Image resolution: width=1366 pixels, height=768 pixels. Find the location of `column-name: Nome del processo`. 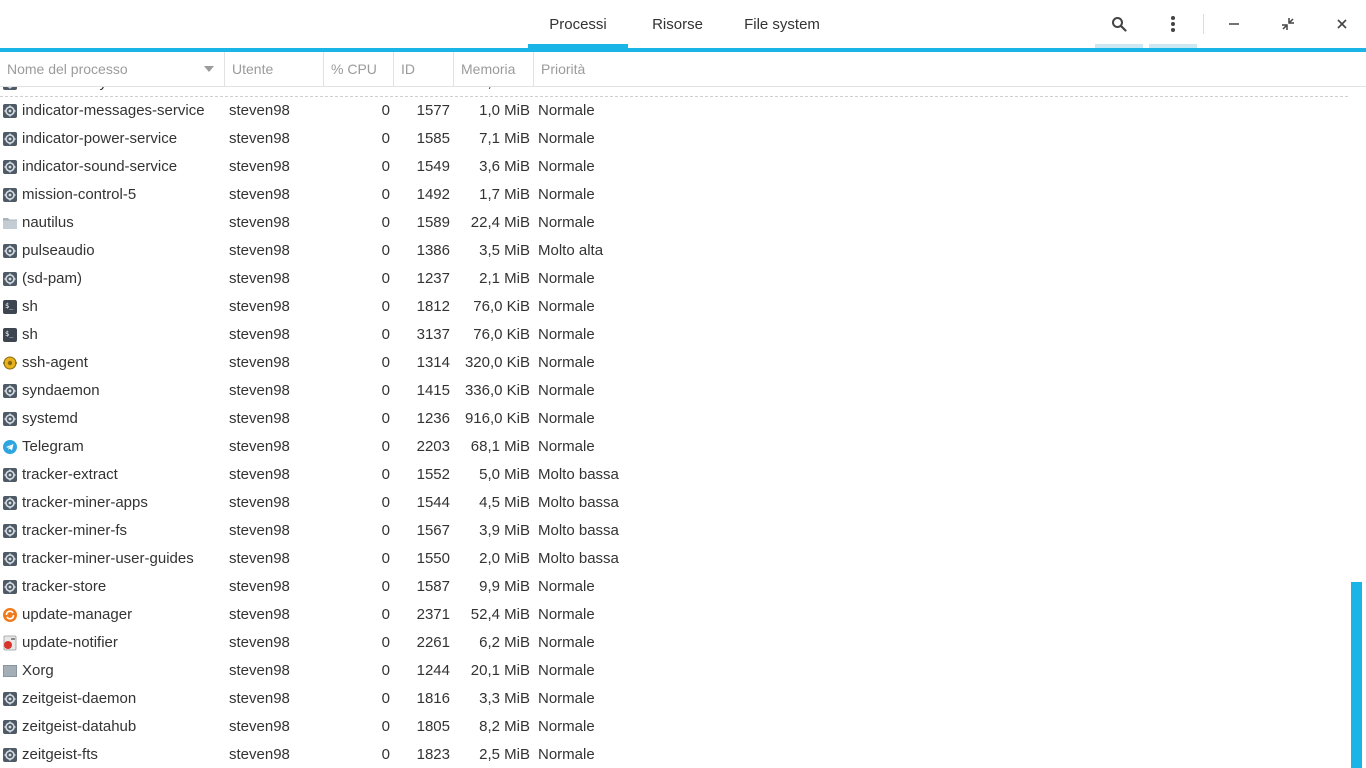

column-name: Nome del processo is located at coordinates (112, 69).